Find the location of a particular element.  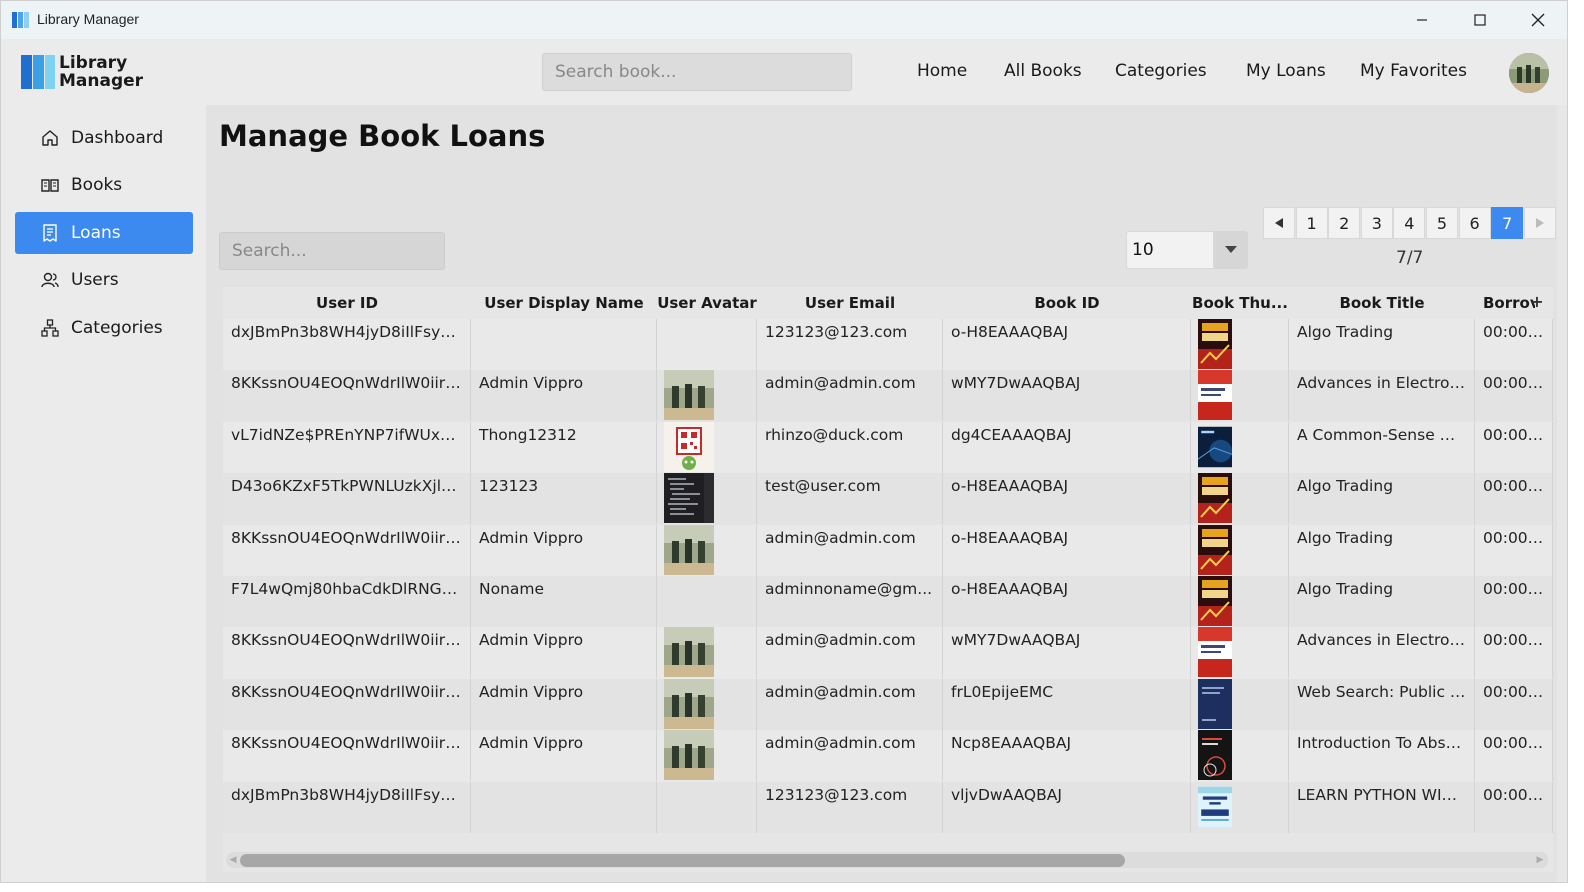

cell-avatar is located at coordinates (707, 447).